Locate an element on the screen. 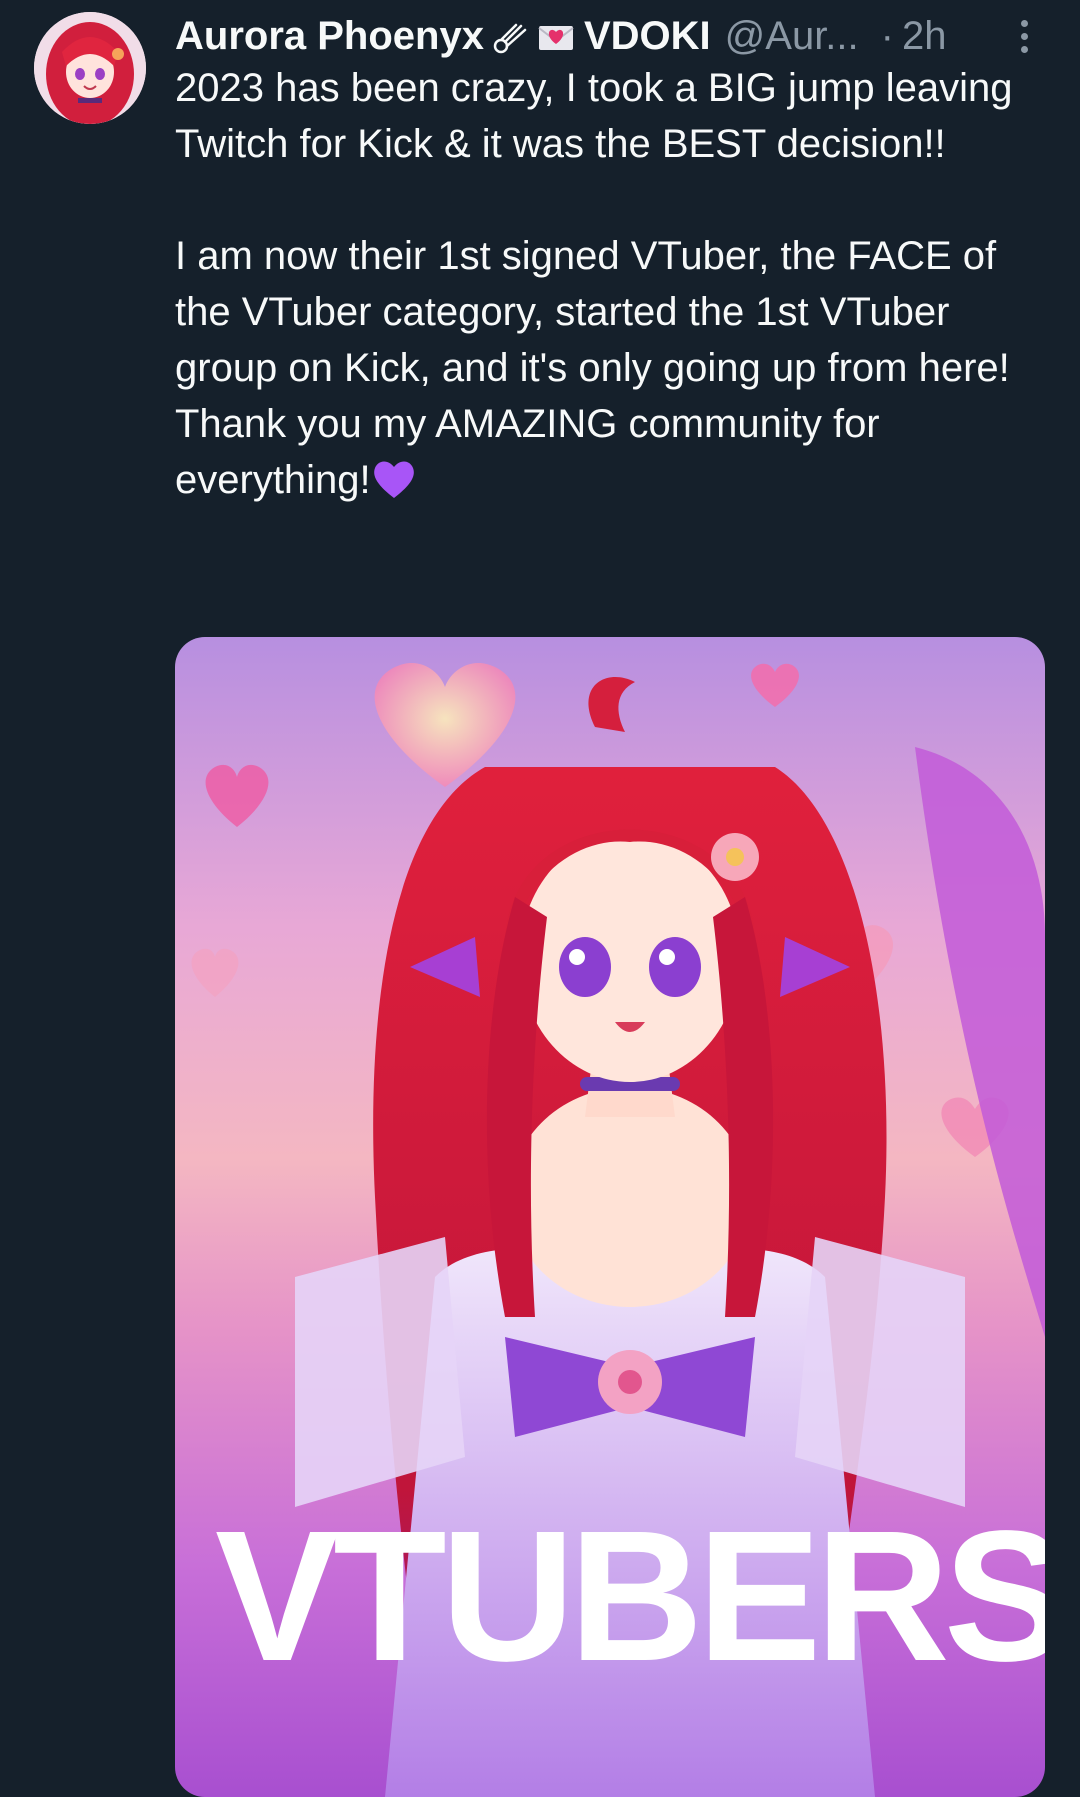 The image size is (1080, 1797). more-vertical-icon is located at coordinates (1024, 36).